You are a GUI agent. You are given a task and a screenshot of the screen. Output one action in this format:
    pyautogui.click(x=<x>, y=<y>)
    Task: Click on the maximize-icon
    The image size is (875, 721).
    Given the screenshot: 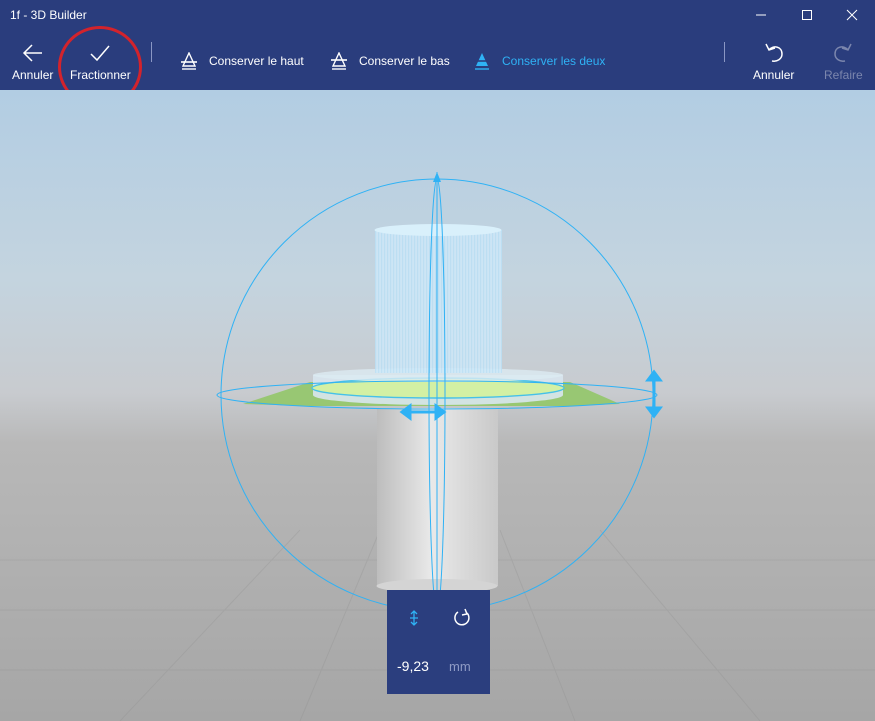 What is the action you would take?
    pyautogui.click(x=807, y=15)
    